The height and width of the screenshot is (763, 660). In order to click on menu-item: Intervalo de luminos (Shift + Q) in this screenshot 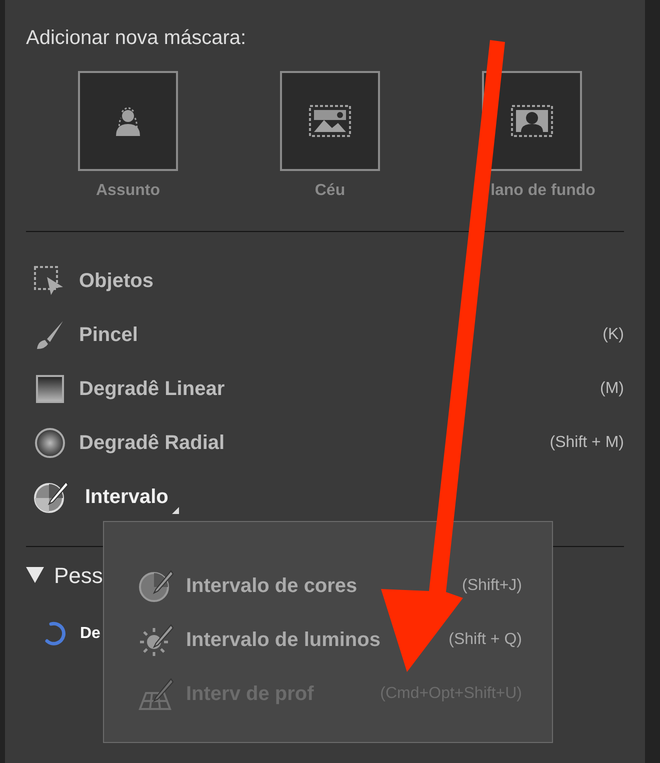, I will do `click(330, 640)`.